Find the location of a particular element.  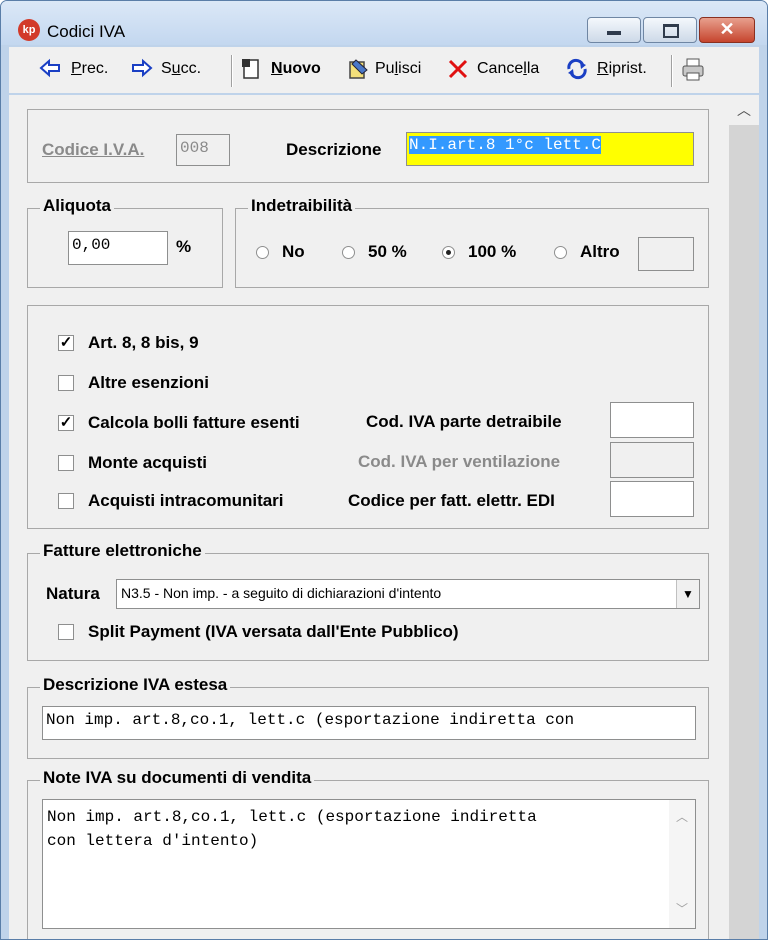

minimize-icon is located at coordinates (614, 33).